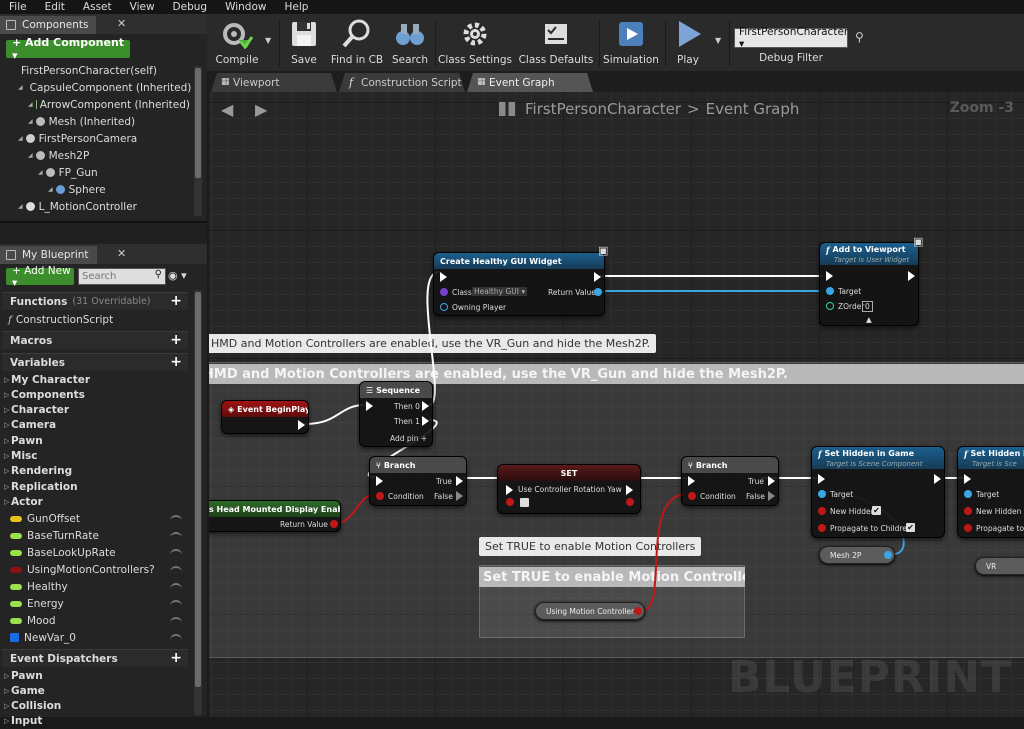 The image size is (1024, 729). Describe the element at coordinates (40, 276) in the screenshot. I see `add-new-button: + Add New ▾` at that location.